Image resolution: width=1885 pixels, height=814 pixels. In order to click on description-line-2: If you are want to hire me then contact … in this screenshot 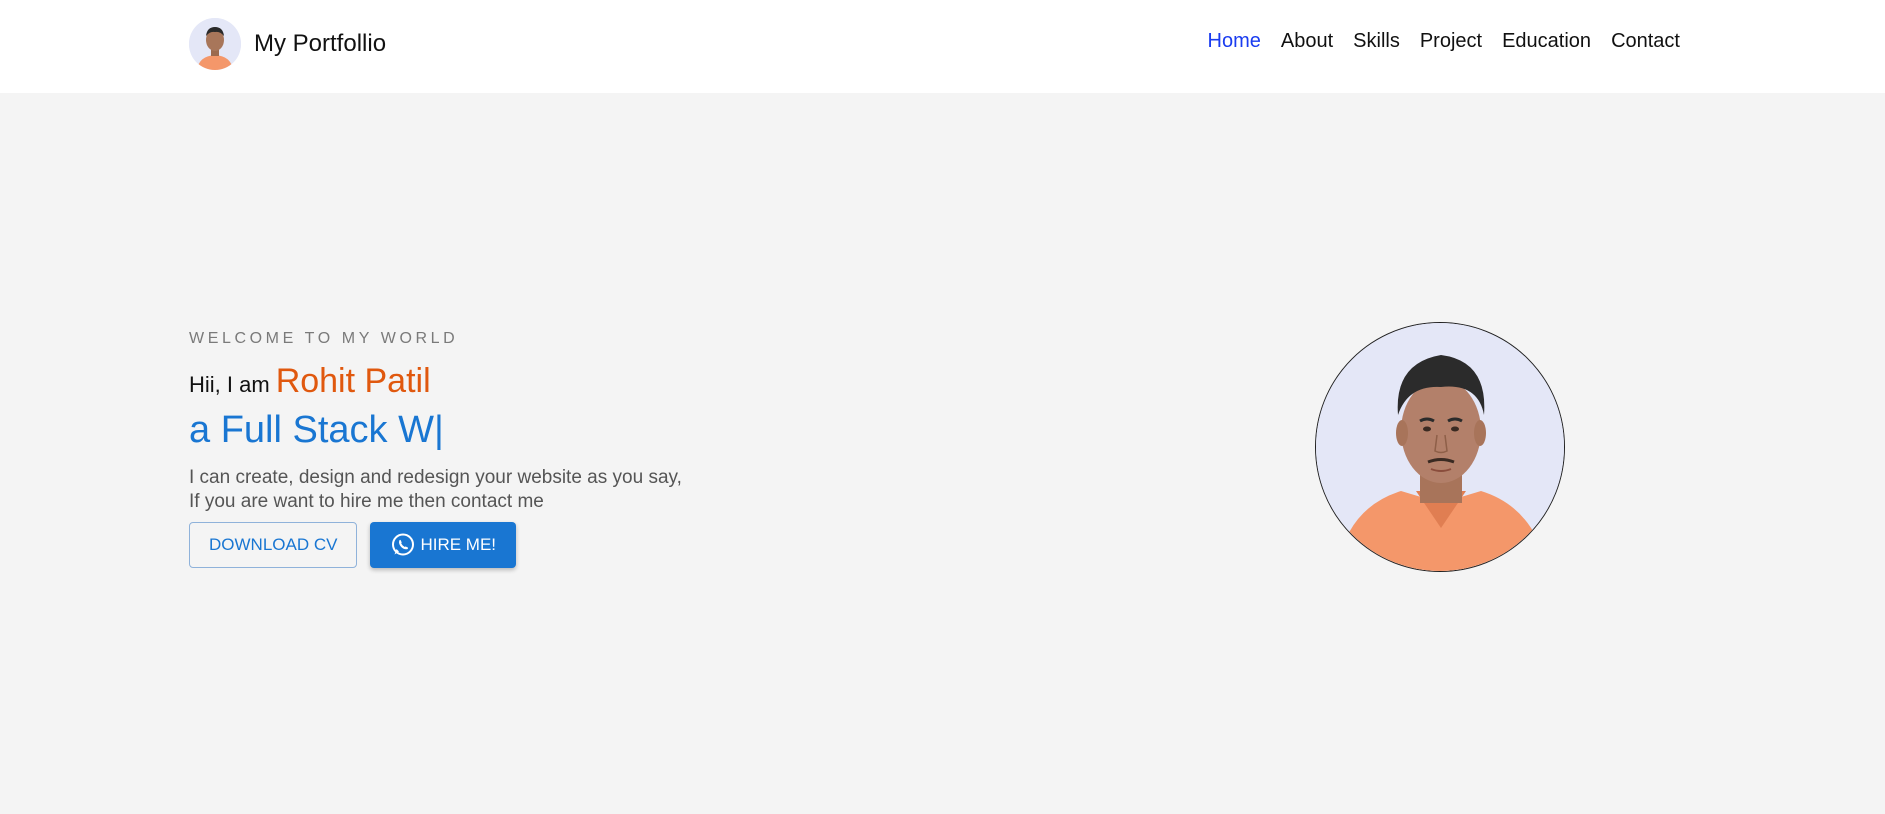, I will do `click(366, 501)`.